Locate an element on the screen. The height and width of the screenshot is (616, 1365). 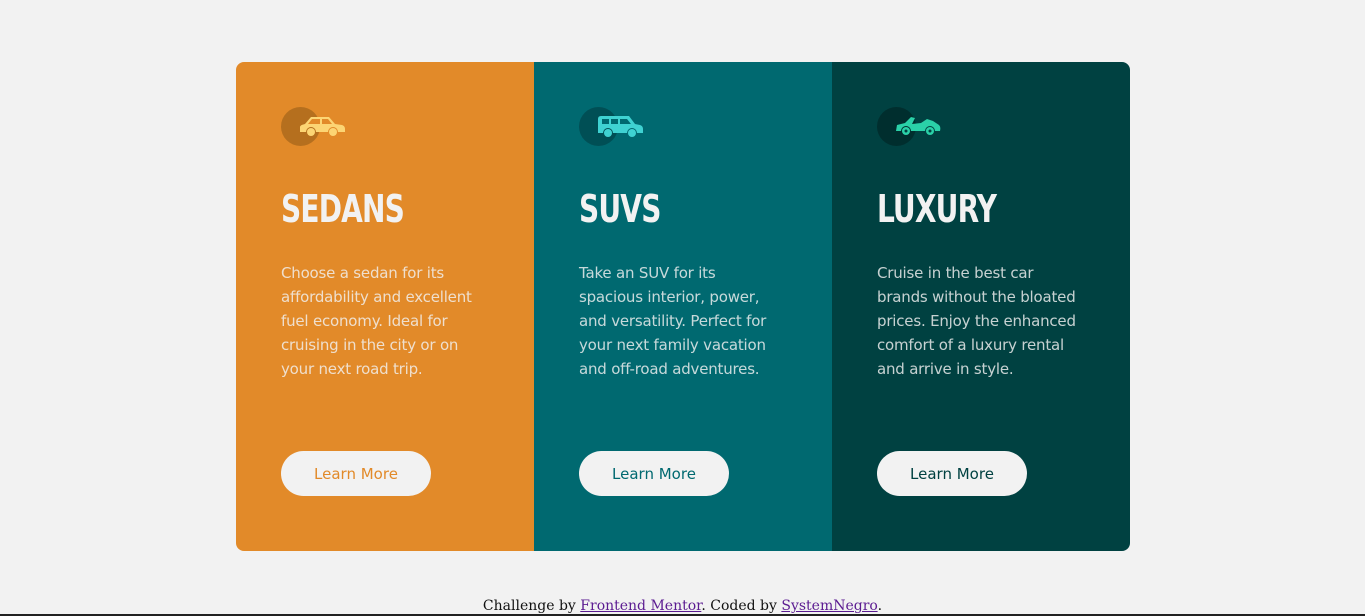
frontend-mentor-link: Frontend Mentor is located at coordinates (640, 606).